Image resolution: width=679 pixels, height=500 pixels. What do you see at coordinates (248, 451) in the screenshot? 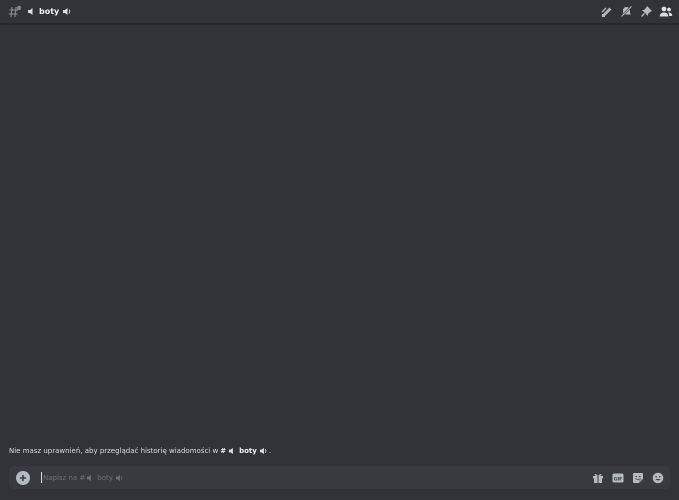
I see `notice-channel-name: boty` at bounding box center [248, 451].